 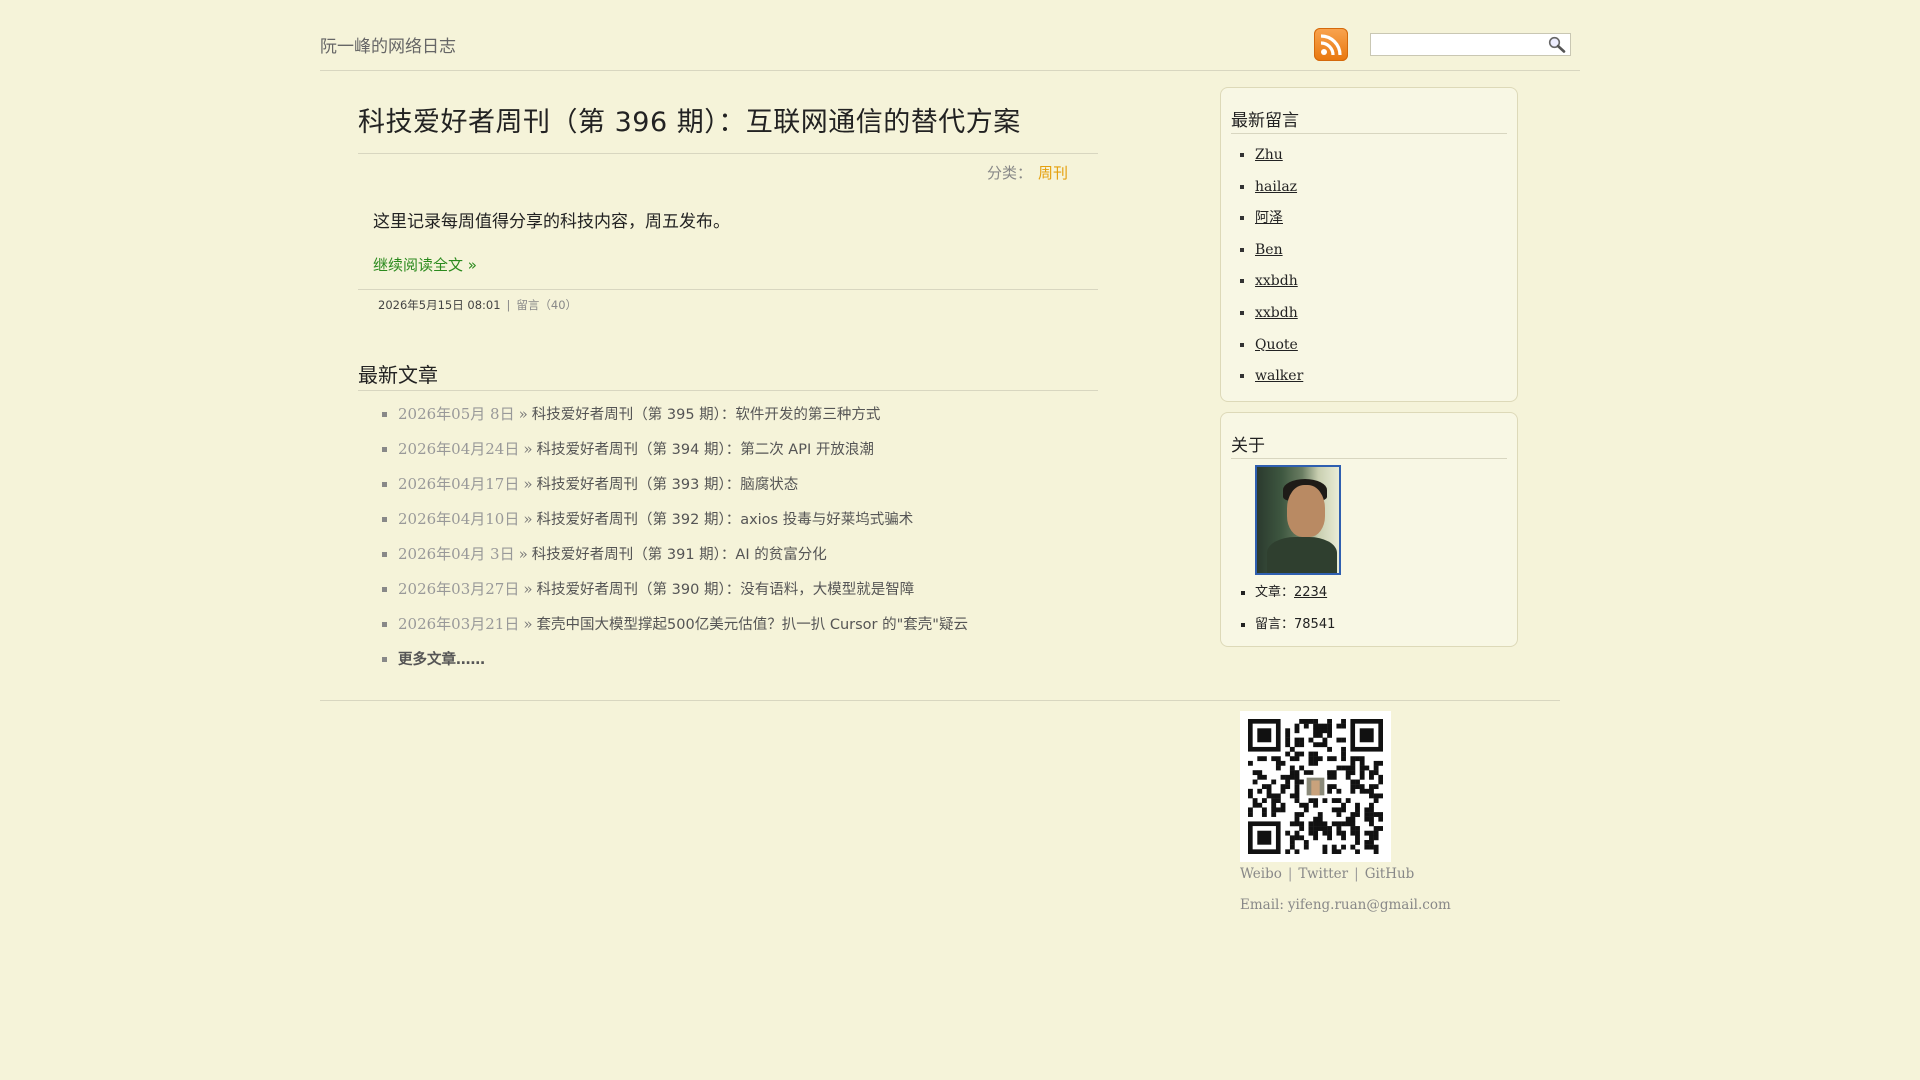 I want to click on search-box, so click(x=1470, y=44).